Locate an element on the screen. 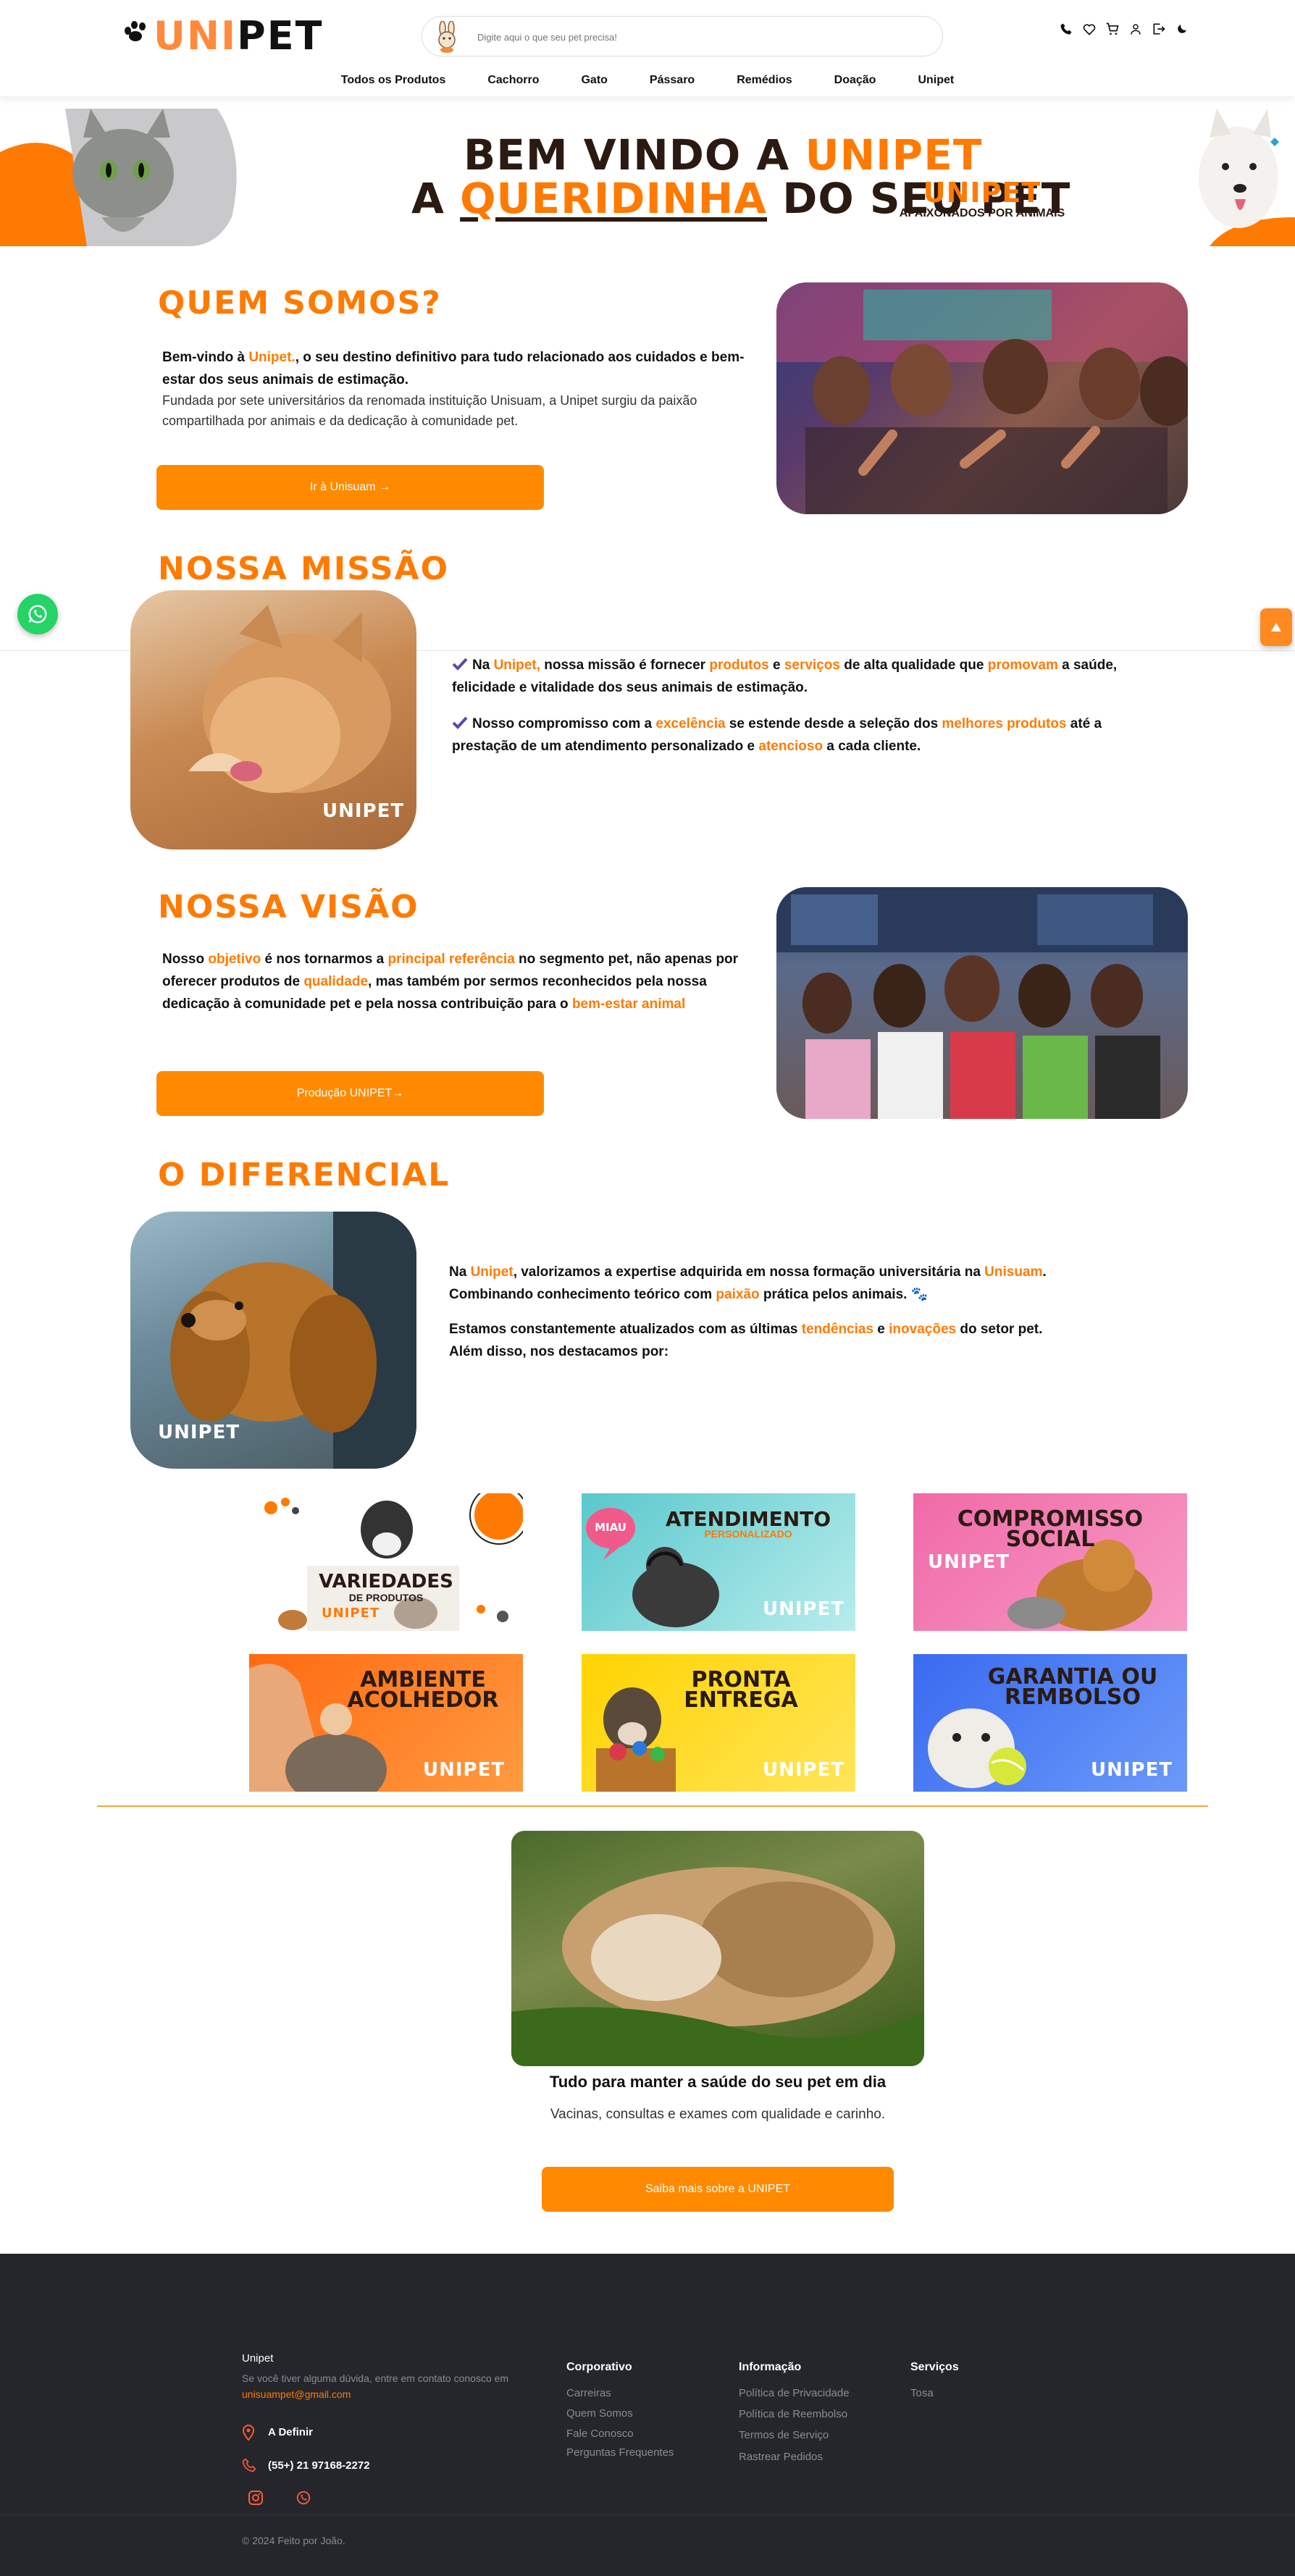  footer-link-tosa: Tosa is located at coordinates (922, 2393).